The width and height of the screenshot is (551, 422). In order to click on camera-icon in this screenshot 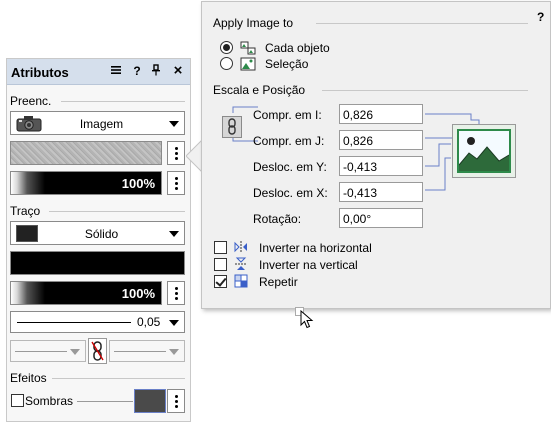, I will do `click(29, 125)`.